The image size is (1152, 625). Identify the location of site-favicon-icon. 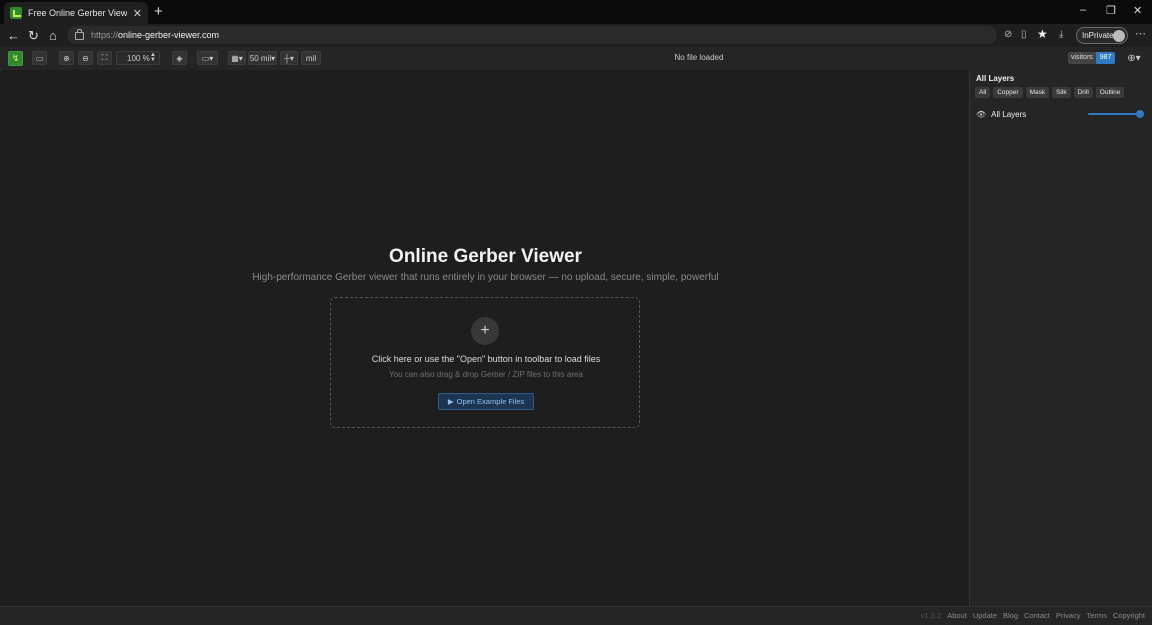
(16, 13).